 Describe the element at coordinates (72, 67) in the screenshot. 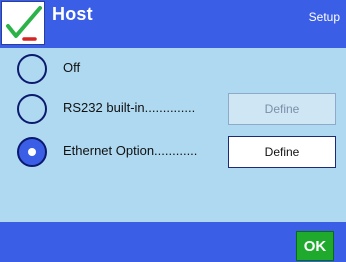

I see `option-off-label: Off` at that location.